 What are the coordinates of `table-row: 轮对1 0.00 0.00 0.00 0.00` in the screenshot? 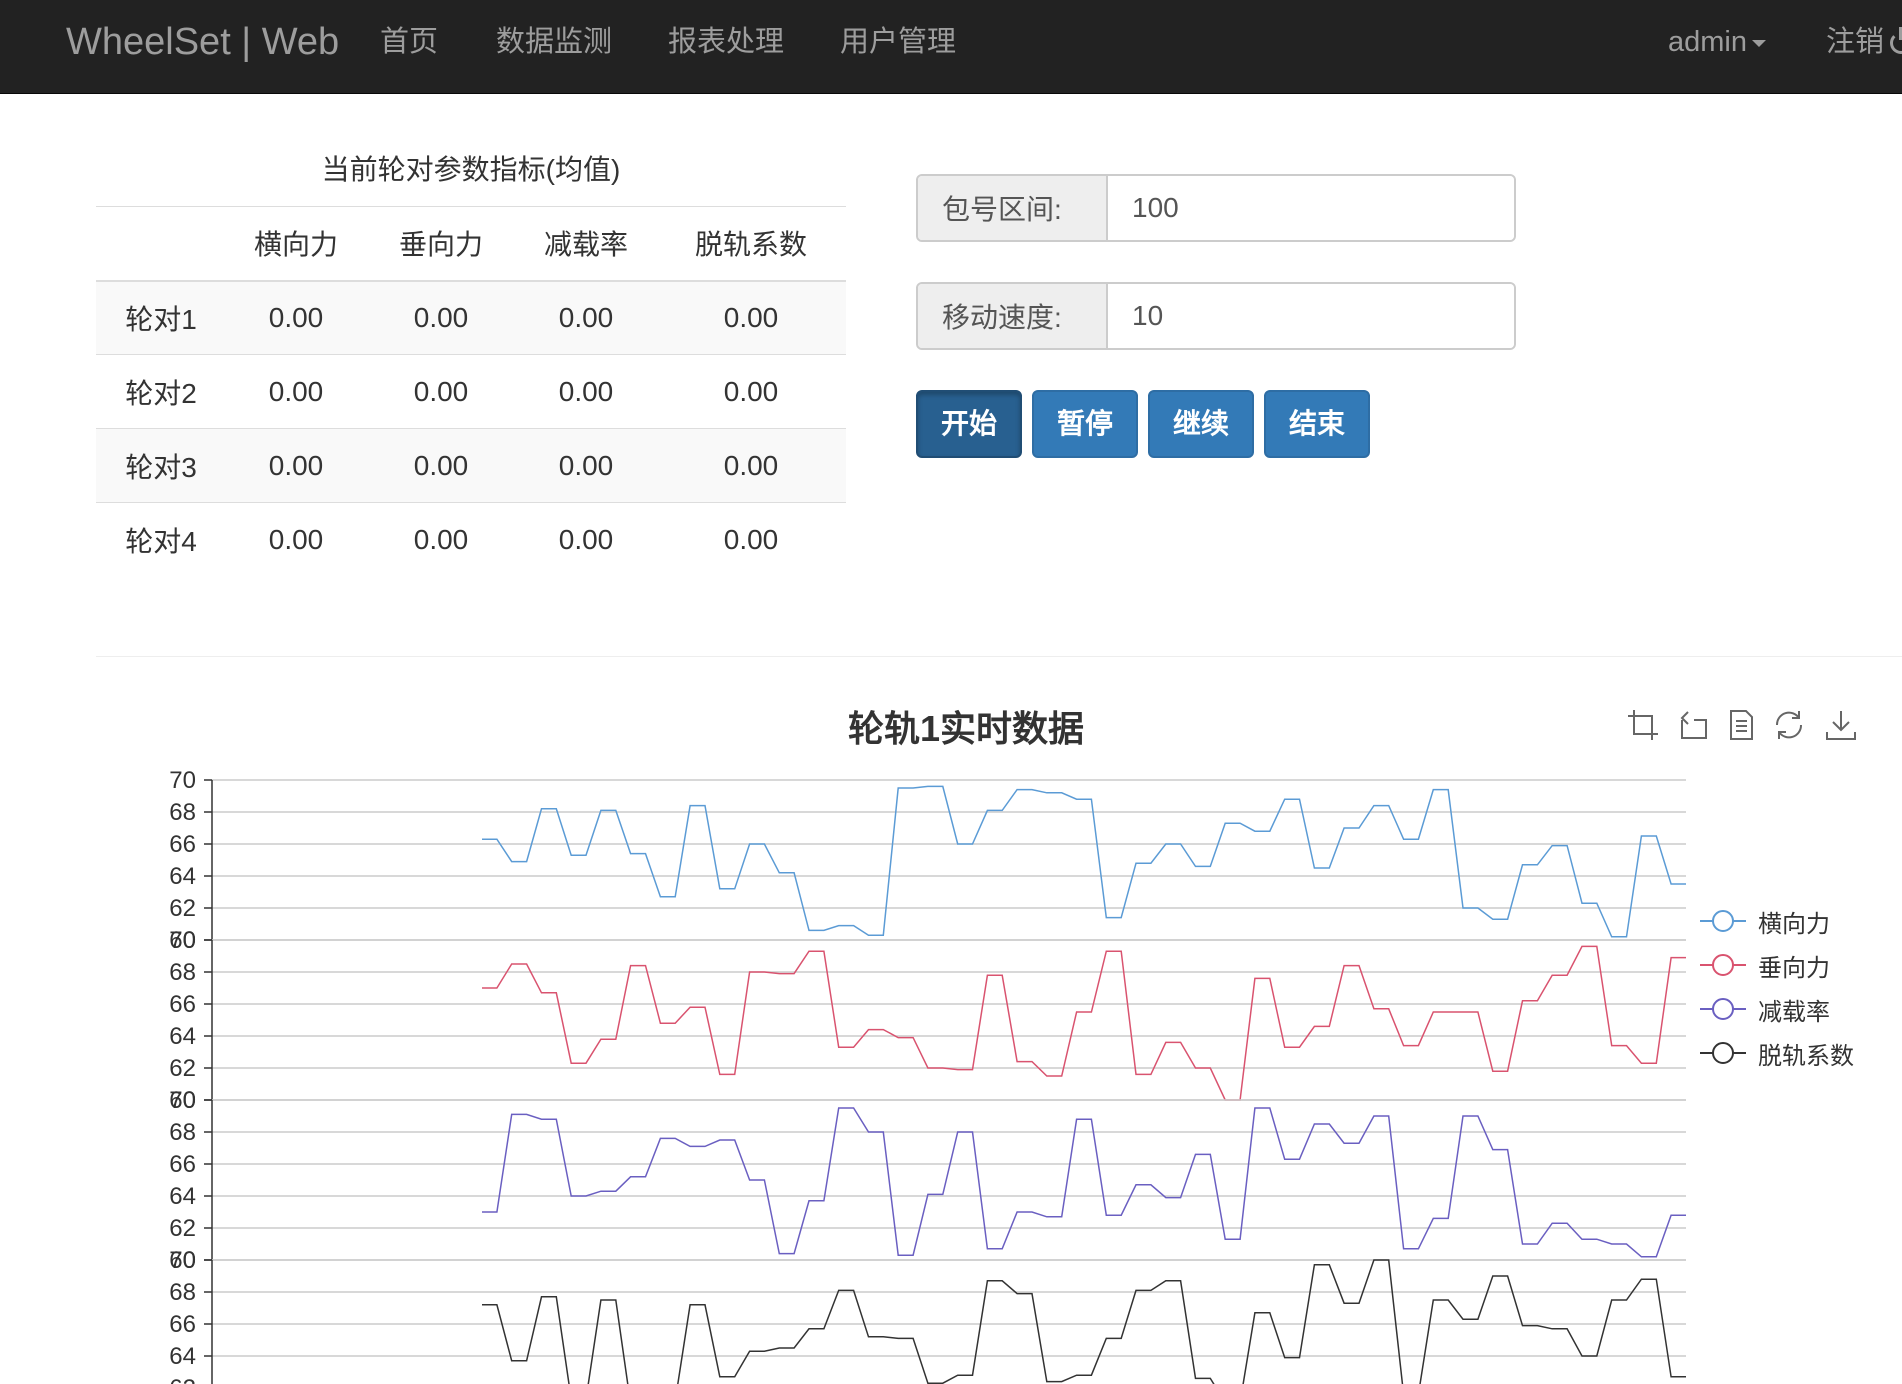 It's located at (471, 317).